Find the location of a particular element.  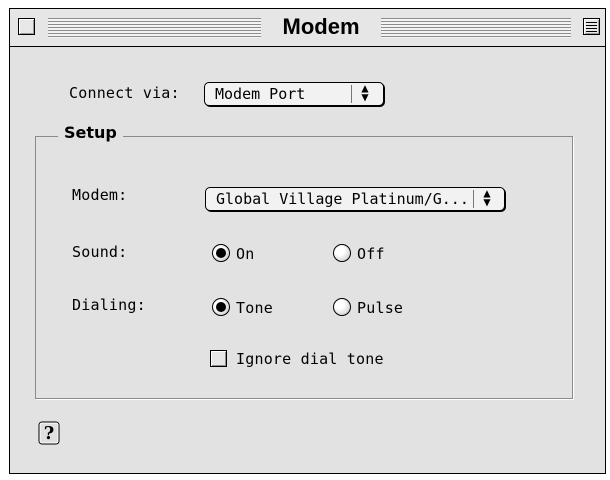

dialing-pulse-label: Pulse is located at coordinates (380, 308).